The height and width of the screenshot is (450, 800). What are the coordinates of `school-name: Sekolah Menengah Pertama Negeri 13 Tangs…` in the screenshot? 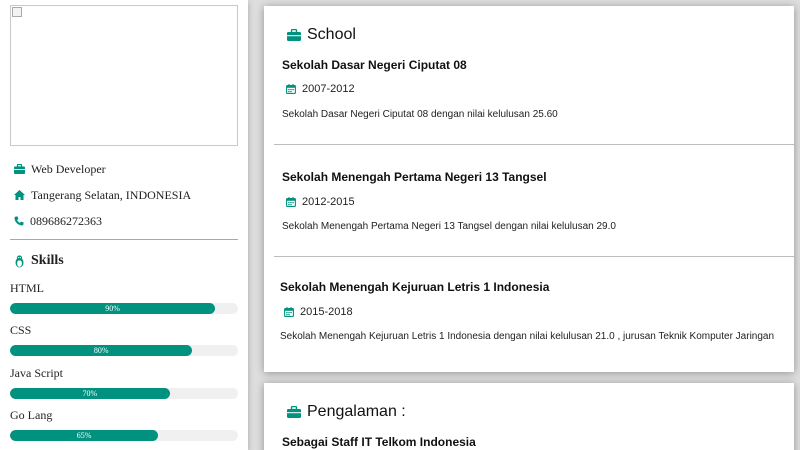 It's located at (414, 177).